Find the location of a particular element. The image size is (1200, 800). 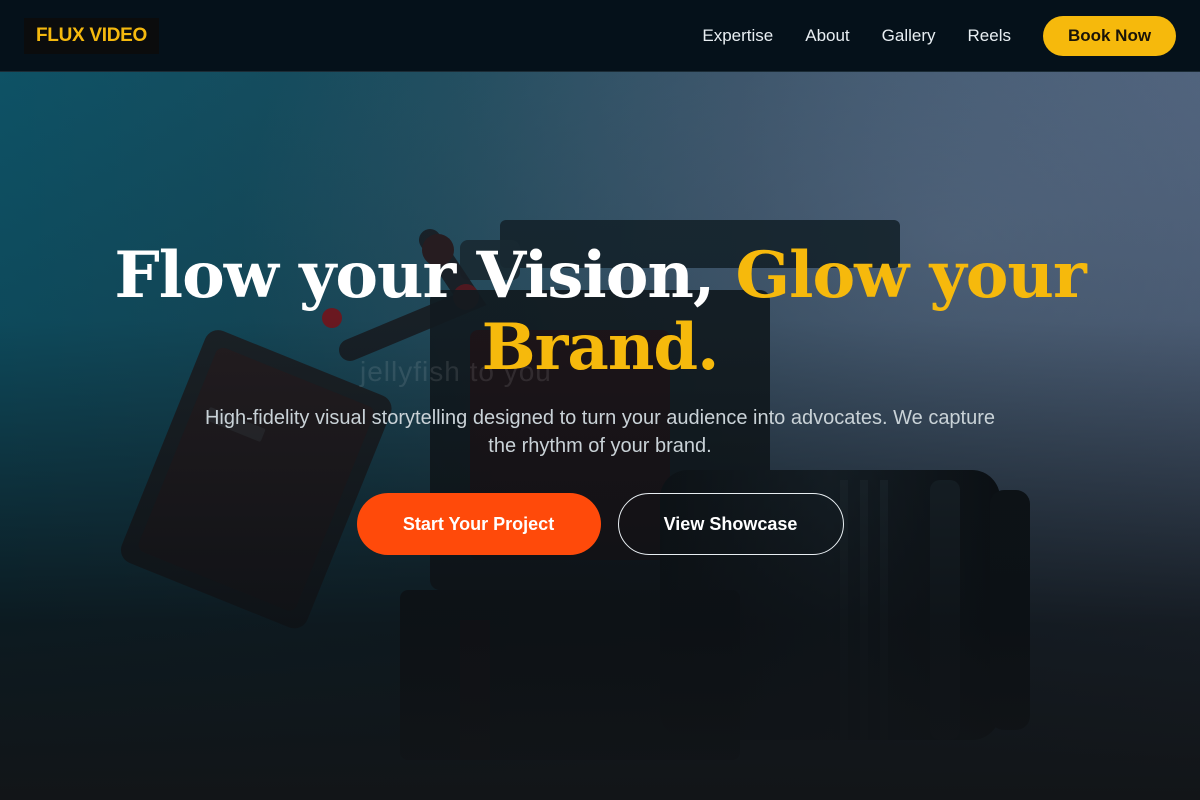

view-showcase-button: View Showcase is located at coordinates (730, 524).